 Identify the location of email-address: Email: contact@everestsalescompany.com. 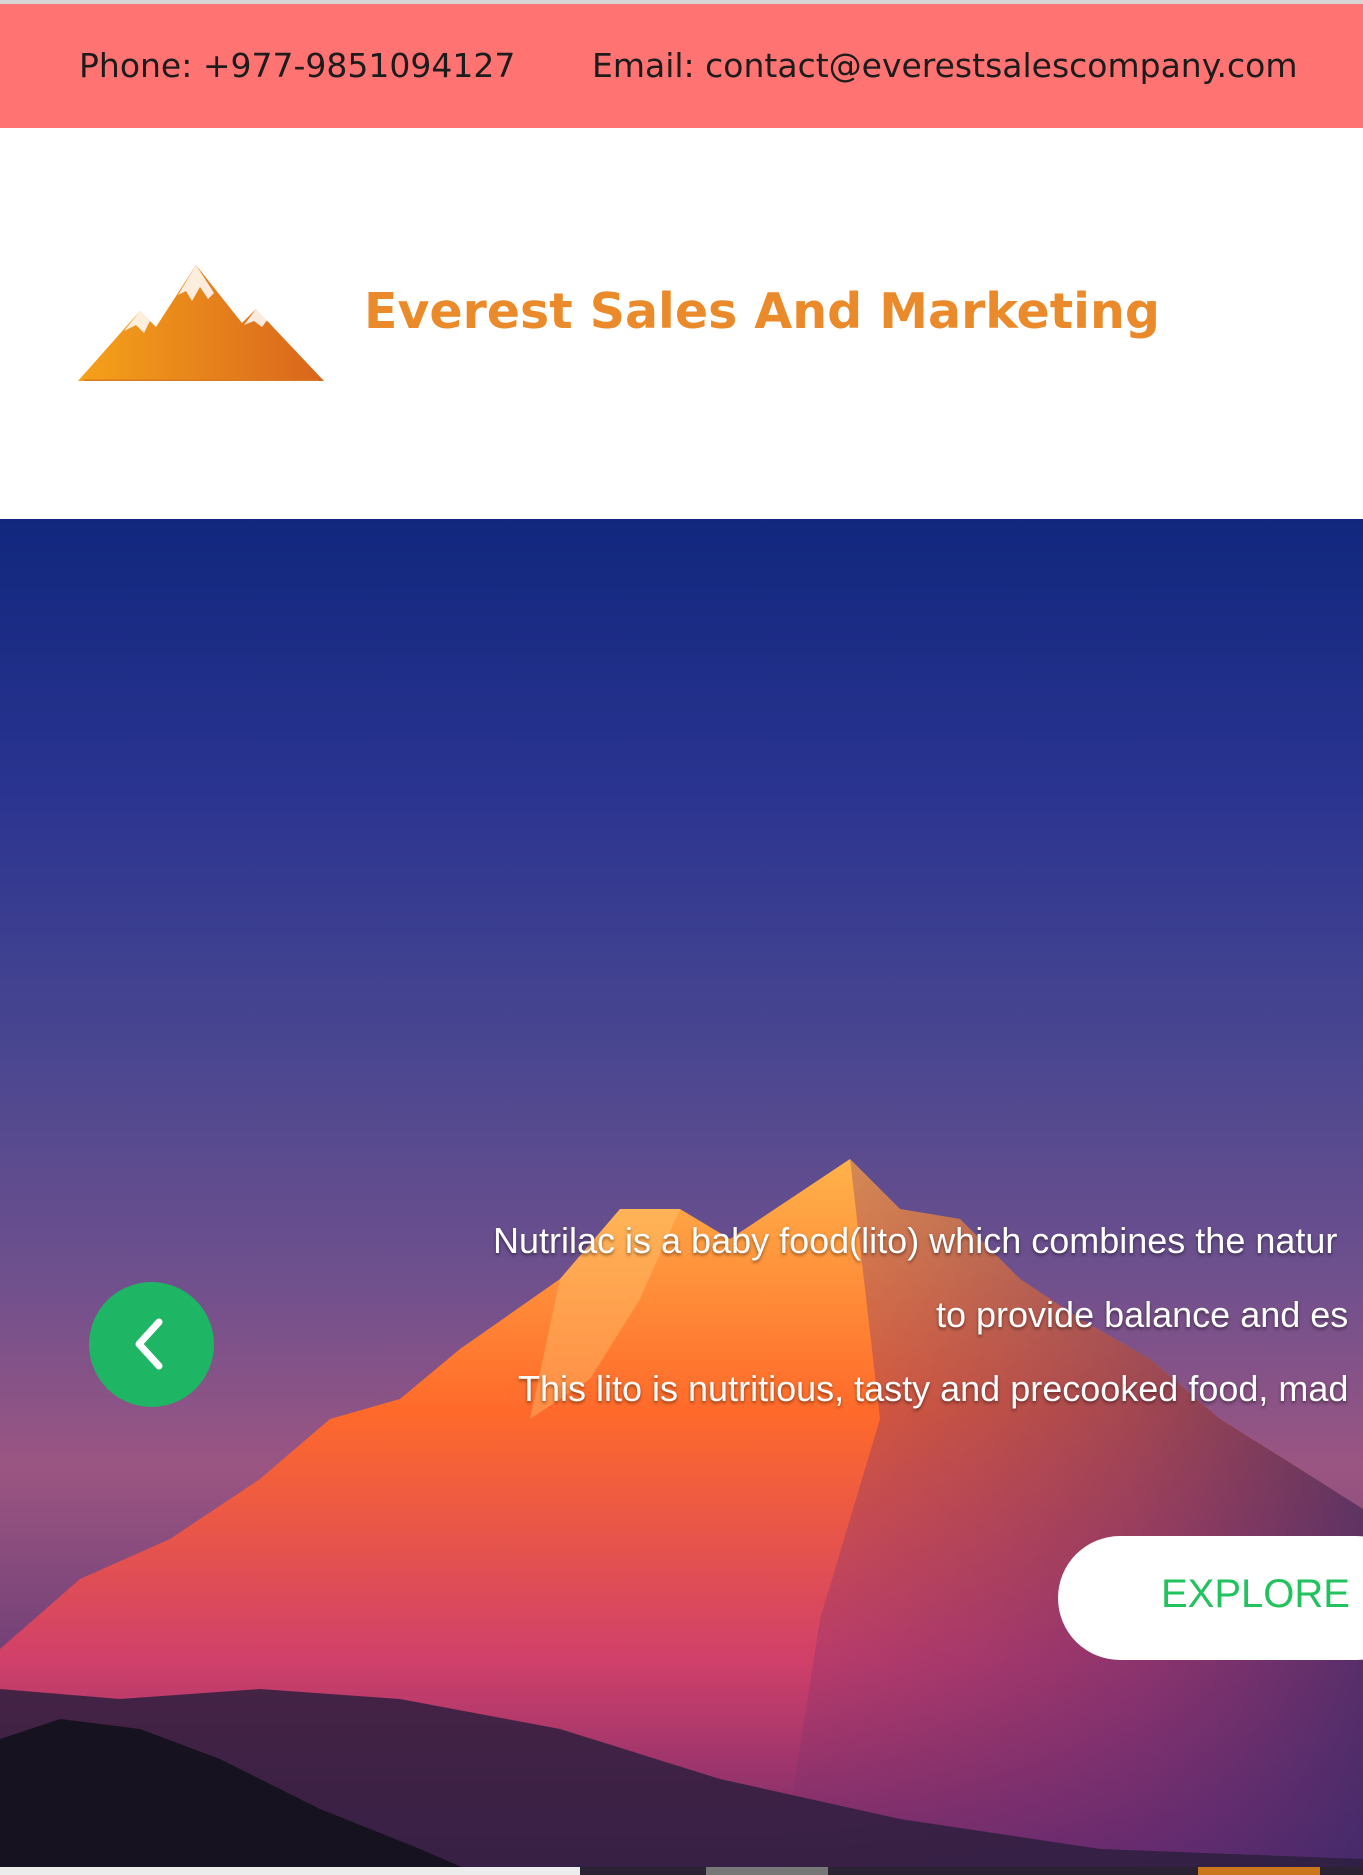
(945, 65).